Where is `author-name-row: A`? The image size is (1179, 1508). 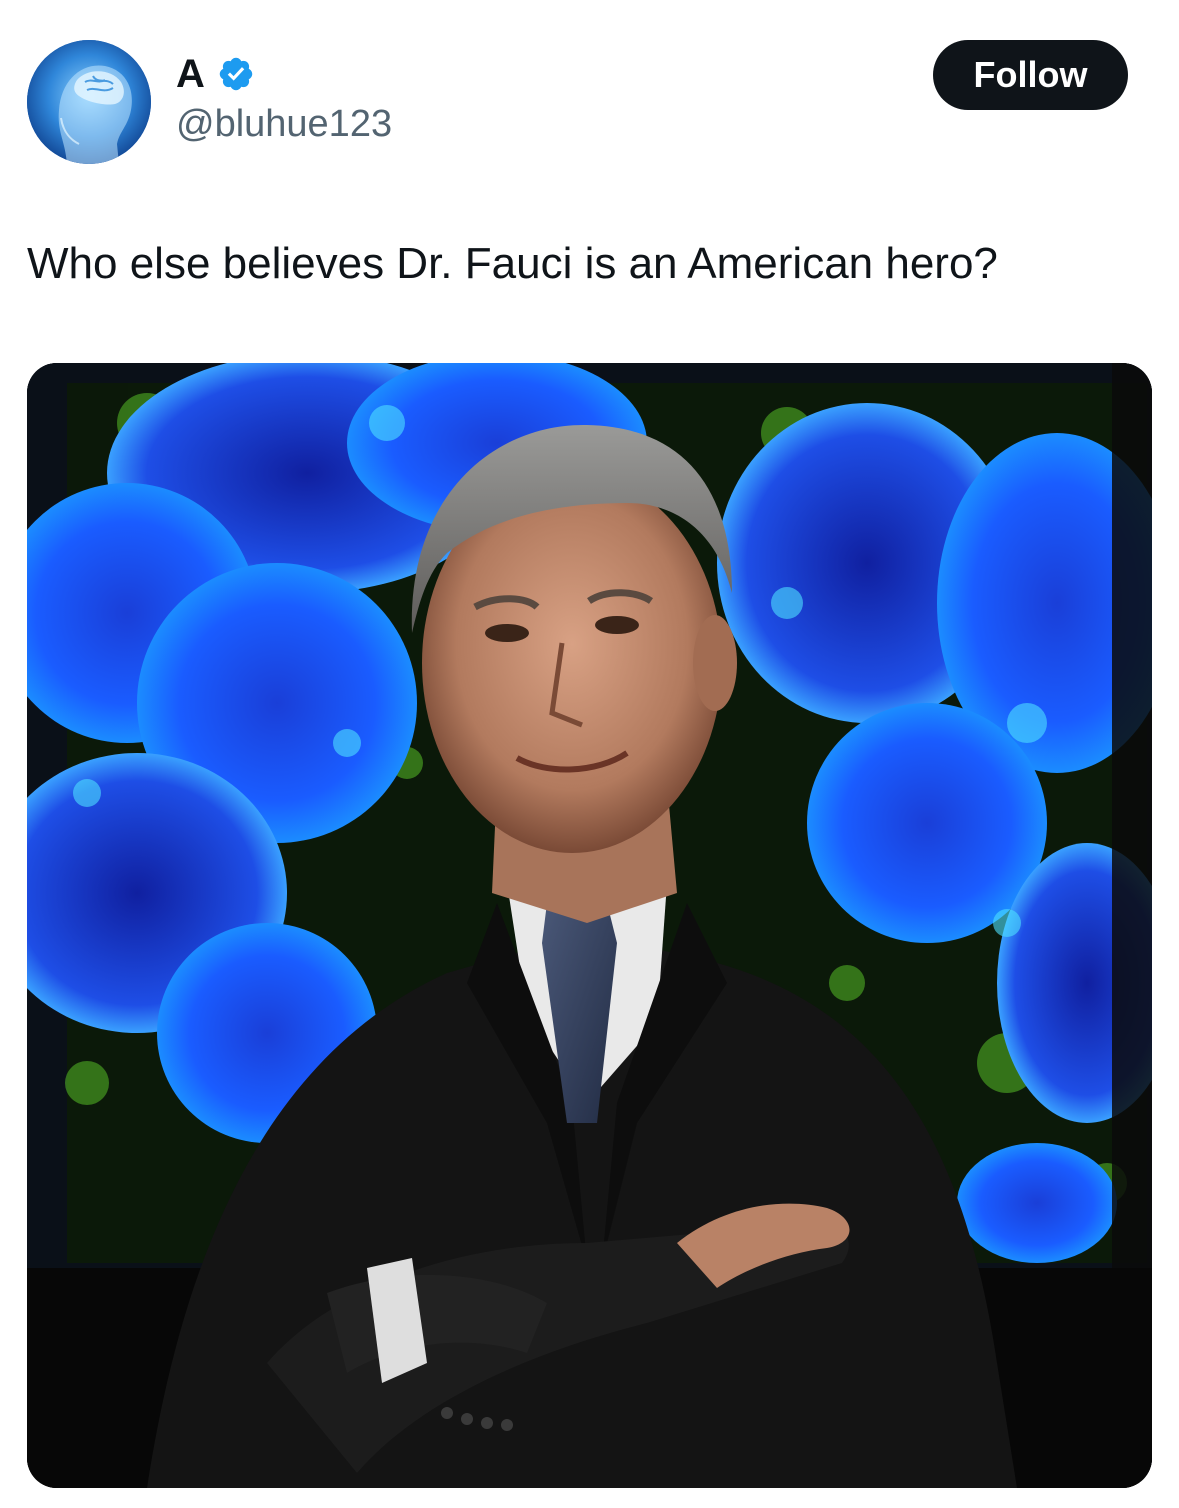 author-name-row: A is located at coordinates (215, 74).